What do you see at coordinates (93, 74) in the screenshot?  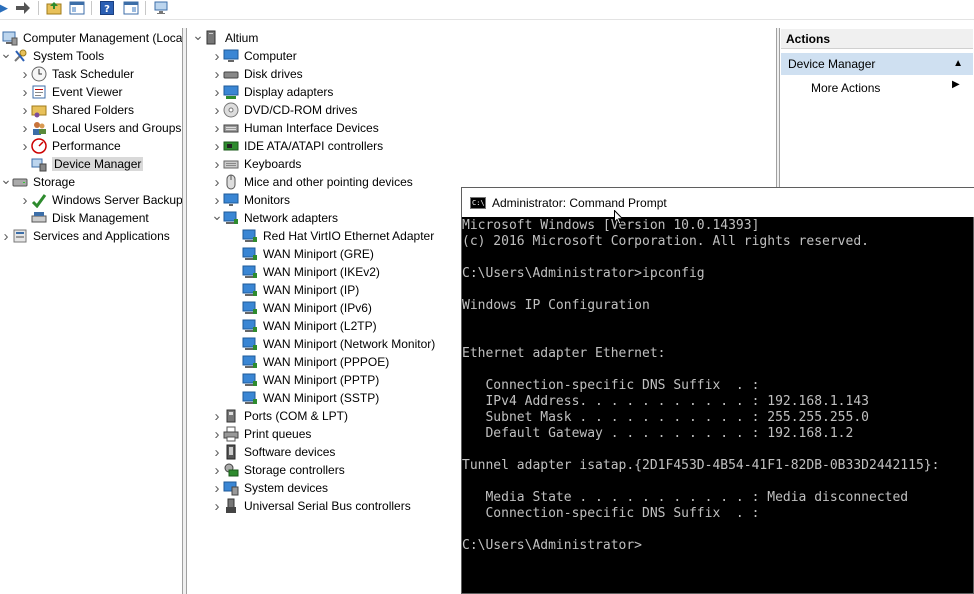 I see `tree-item-label: Task Scheduler` at bounding box center [93, 74].